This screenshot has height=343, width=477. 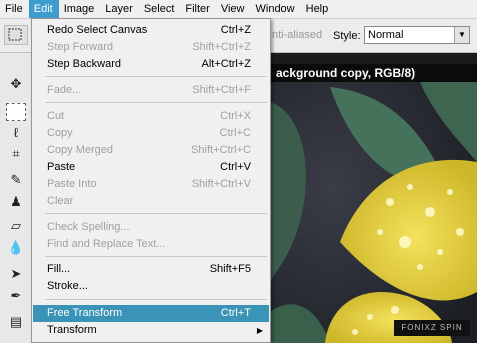 What do you see at coordinates (297, 35) in the screenshot?
I see `anti-aliased-option: nti-aliased` at bounding box center [297, 35].